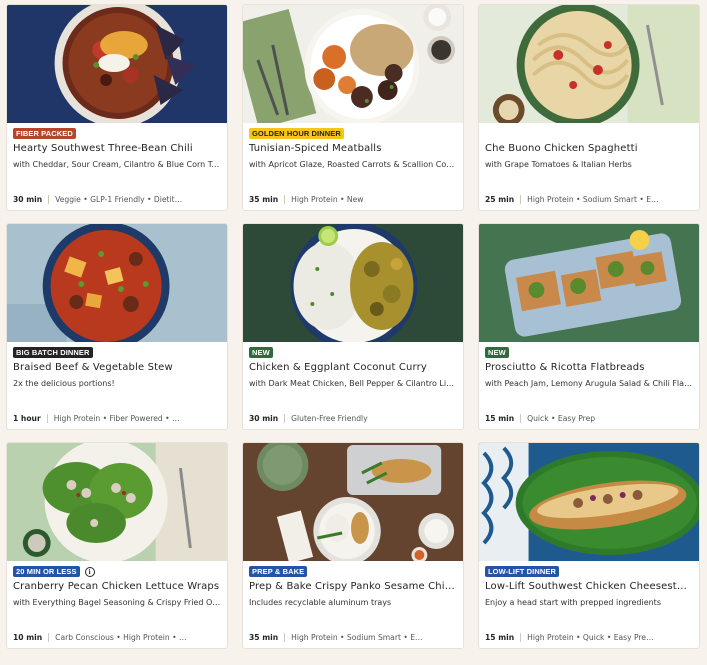 This screenshot has height=665, width=707. I want to click on info-icon: i, so click(89, 571).